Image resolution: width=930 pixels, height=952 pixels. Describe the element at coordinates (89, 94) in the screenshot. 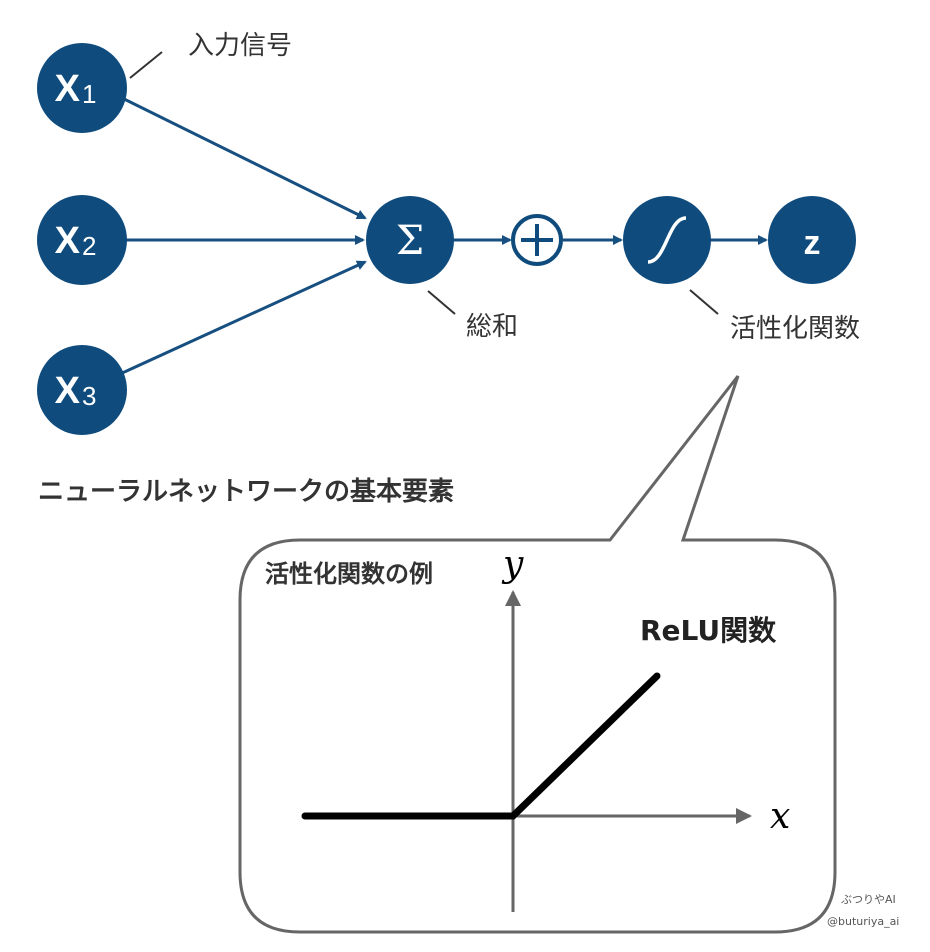

I see `x1-subscript: 1` at that location.